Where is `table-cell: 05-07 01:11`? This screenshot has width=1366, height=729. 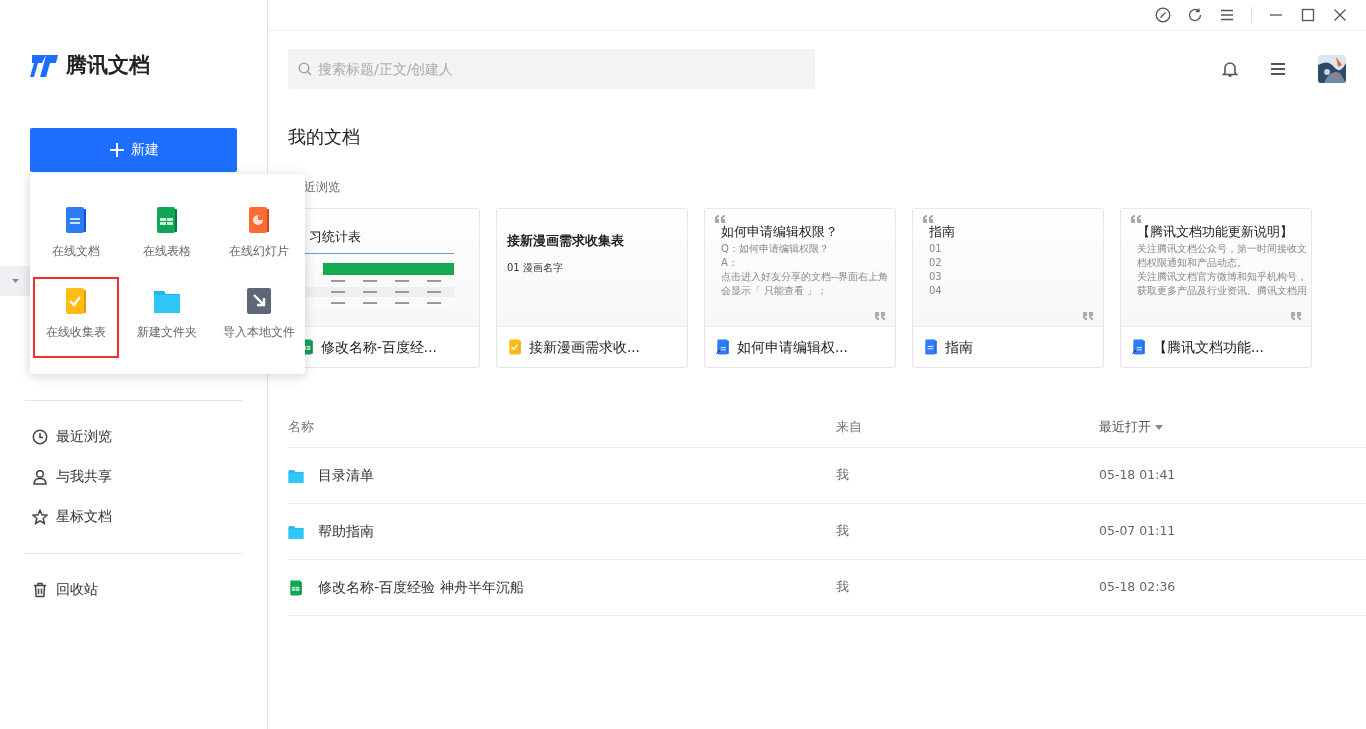
table-cell: 05-07 01:11 is located at coordinates (1137, 531).